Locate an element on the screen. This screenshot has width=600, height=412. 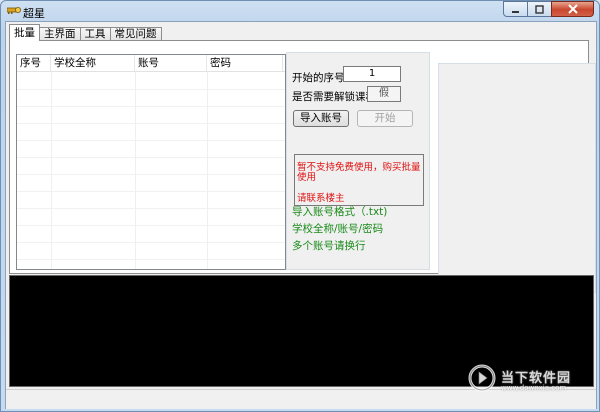
column-header-school: 学校全称 is located at coordinates (93, 63).